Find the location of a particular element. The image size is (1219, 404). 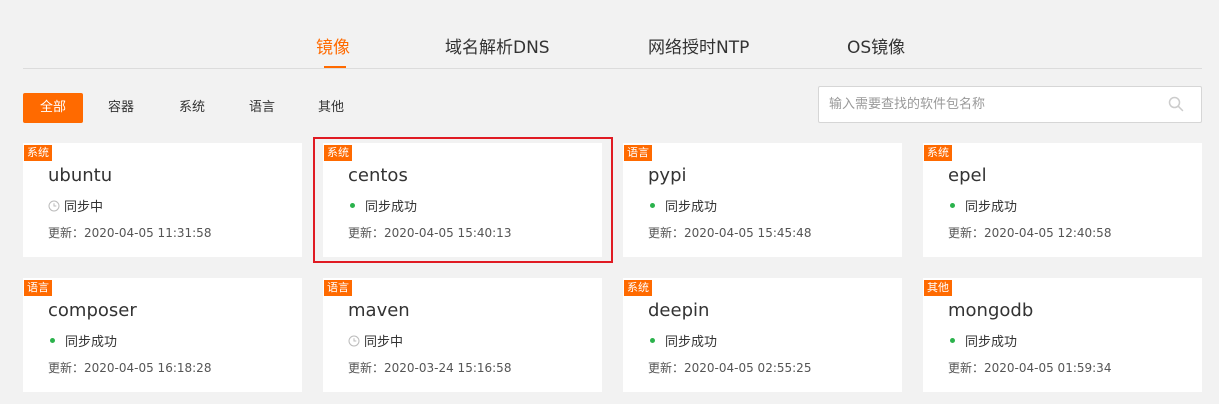

card-title: maven is located at coordinates (379, 310).